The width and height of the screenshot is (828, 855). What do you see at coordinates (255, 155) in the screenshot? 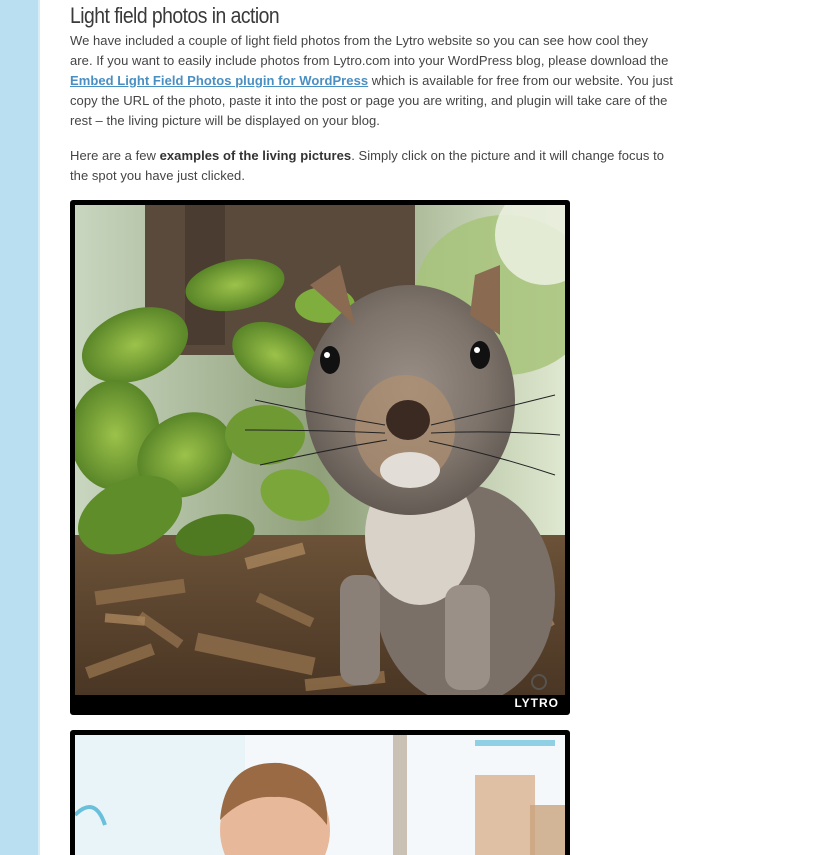
I see `examples-bold-text: examples of the living pictures` at bounding box center [255, 155].